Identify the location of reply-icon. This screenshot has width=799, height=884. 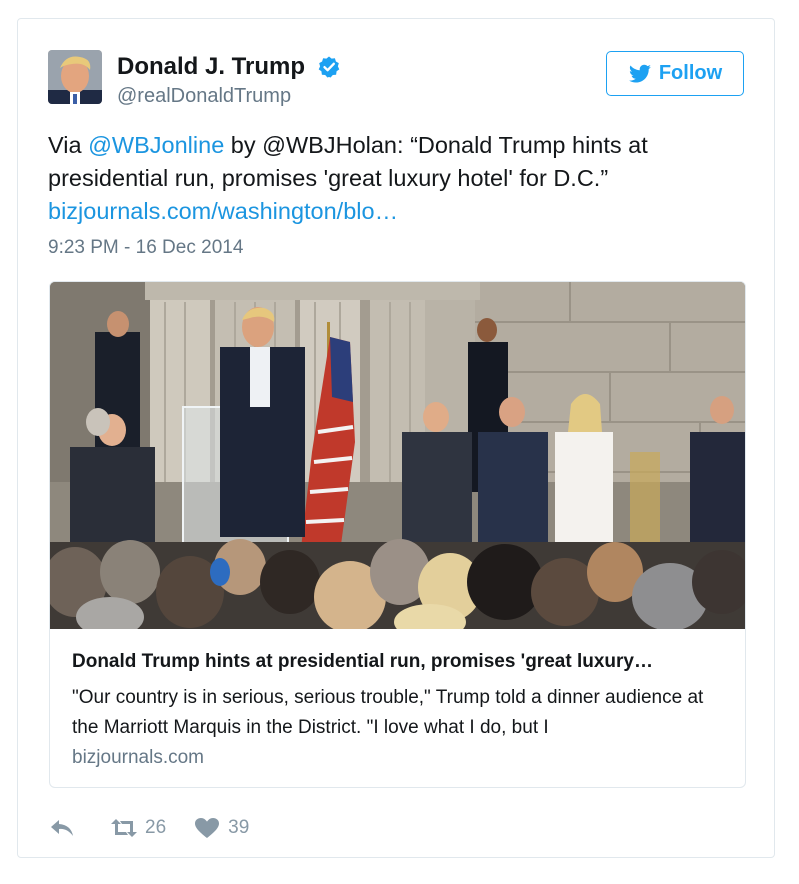
(62, 828).